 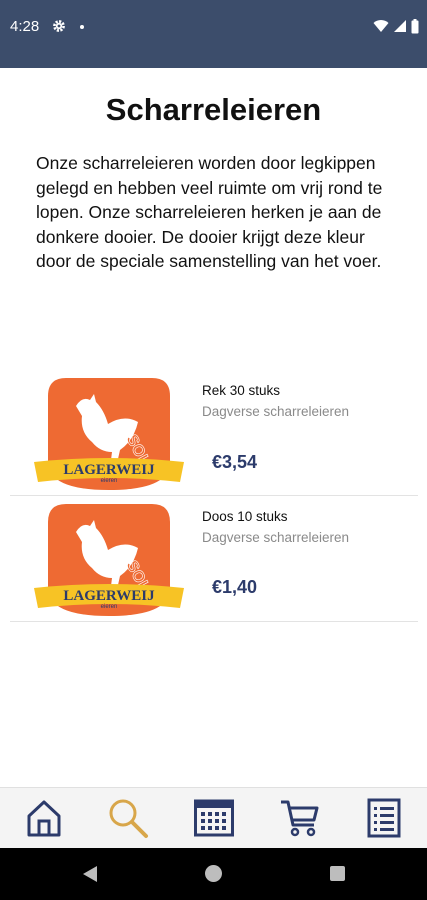 I want to click on list-icon, so click(x=384, y=818).